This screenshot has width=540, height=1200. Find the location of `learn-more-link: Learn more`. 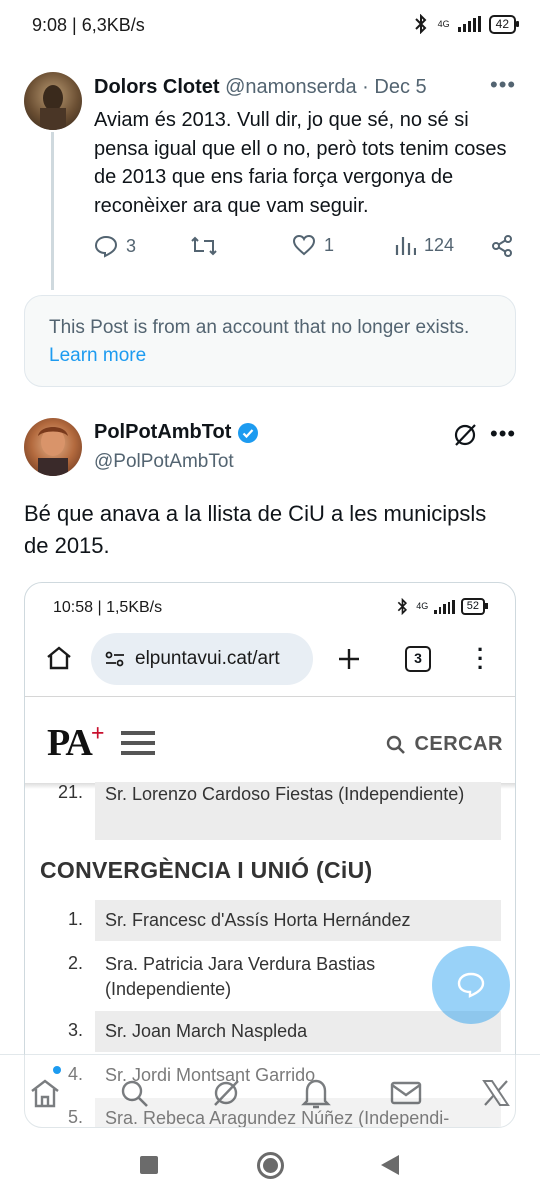

learn-more-link: Learn more is located at coordinates (97, 355).